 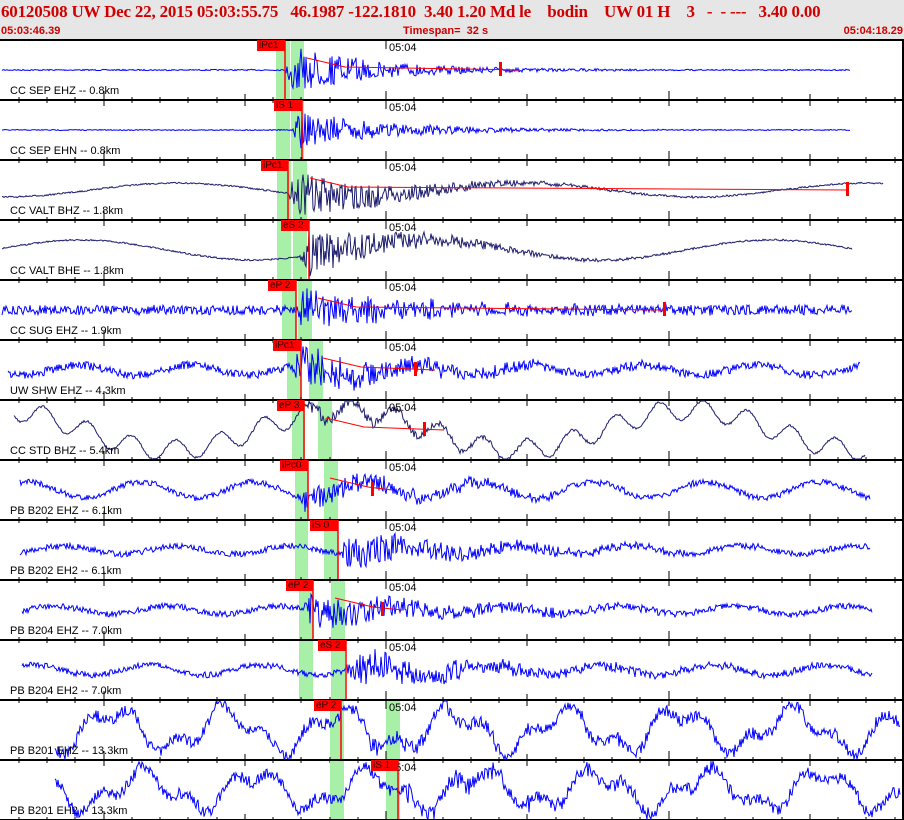 I want to click on channel-label: CC STD BHZ -- 5.4km, so click(x=65, y=451).